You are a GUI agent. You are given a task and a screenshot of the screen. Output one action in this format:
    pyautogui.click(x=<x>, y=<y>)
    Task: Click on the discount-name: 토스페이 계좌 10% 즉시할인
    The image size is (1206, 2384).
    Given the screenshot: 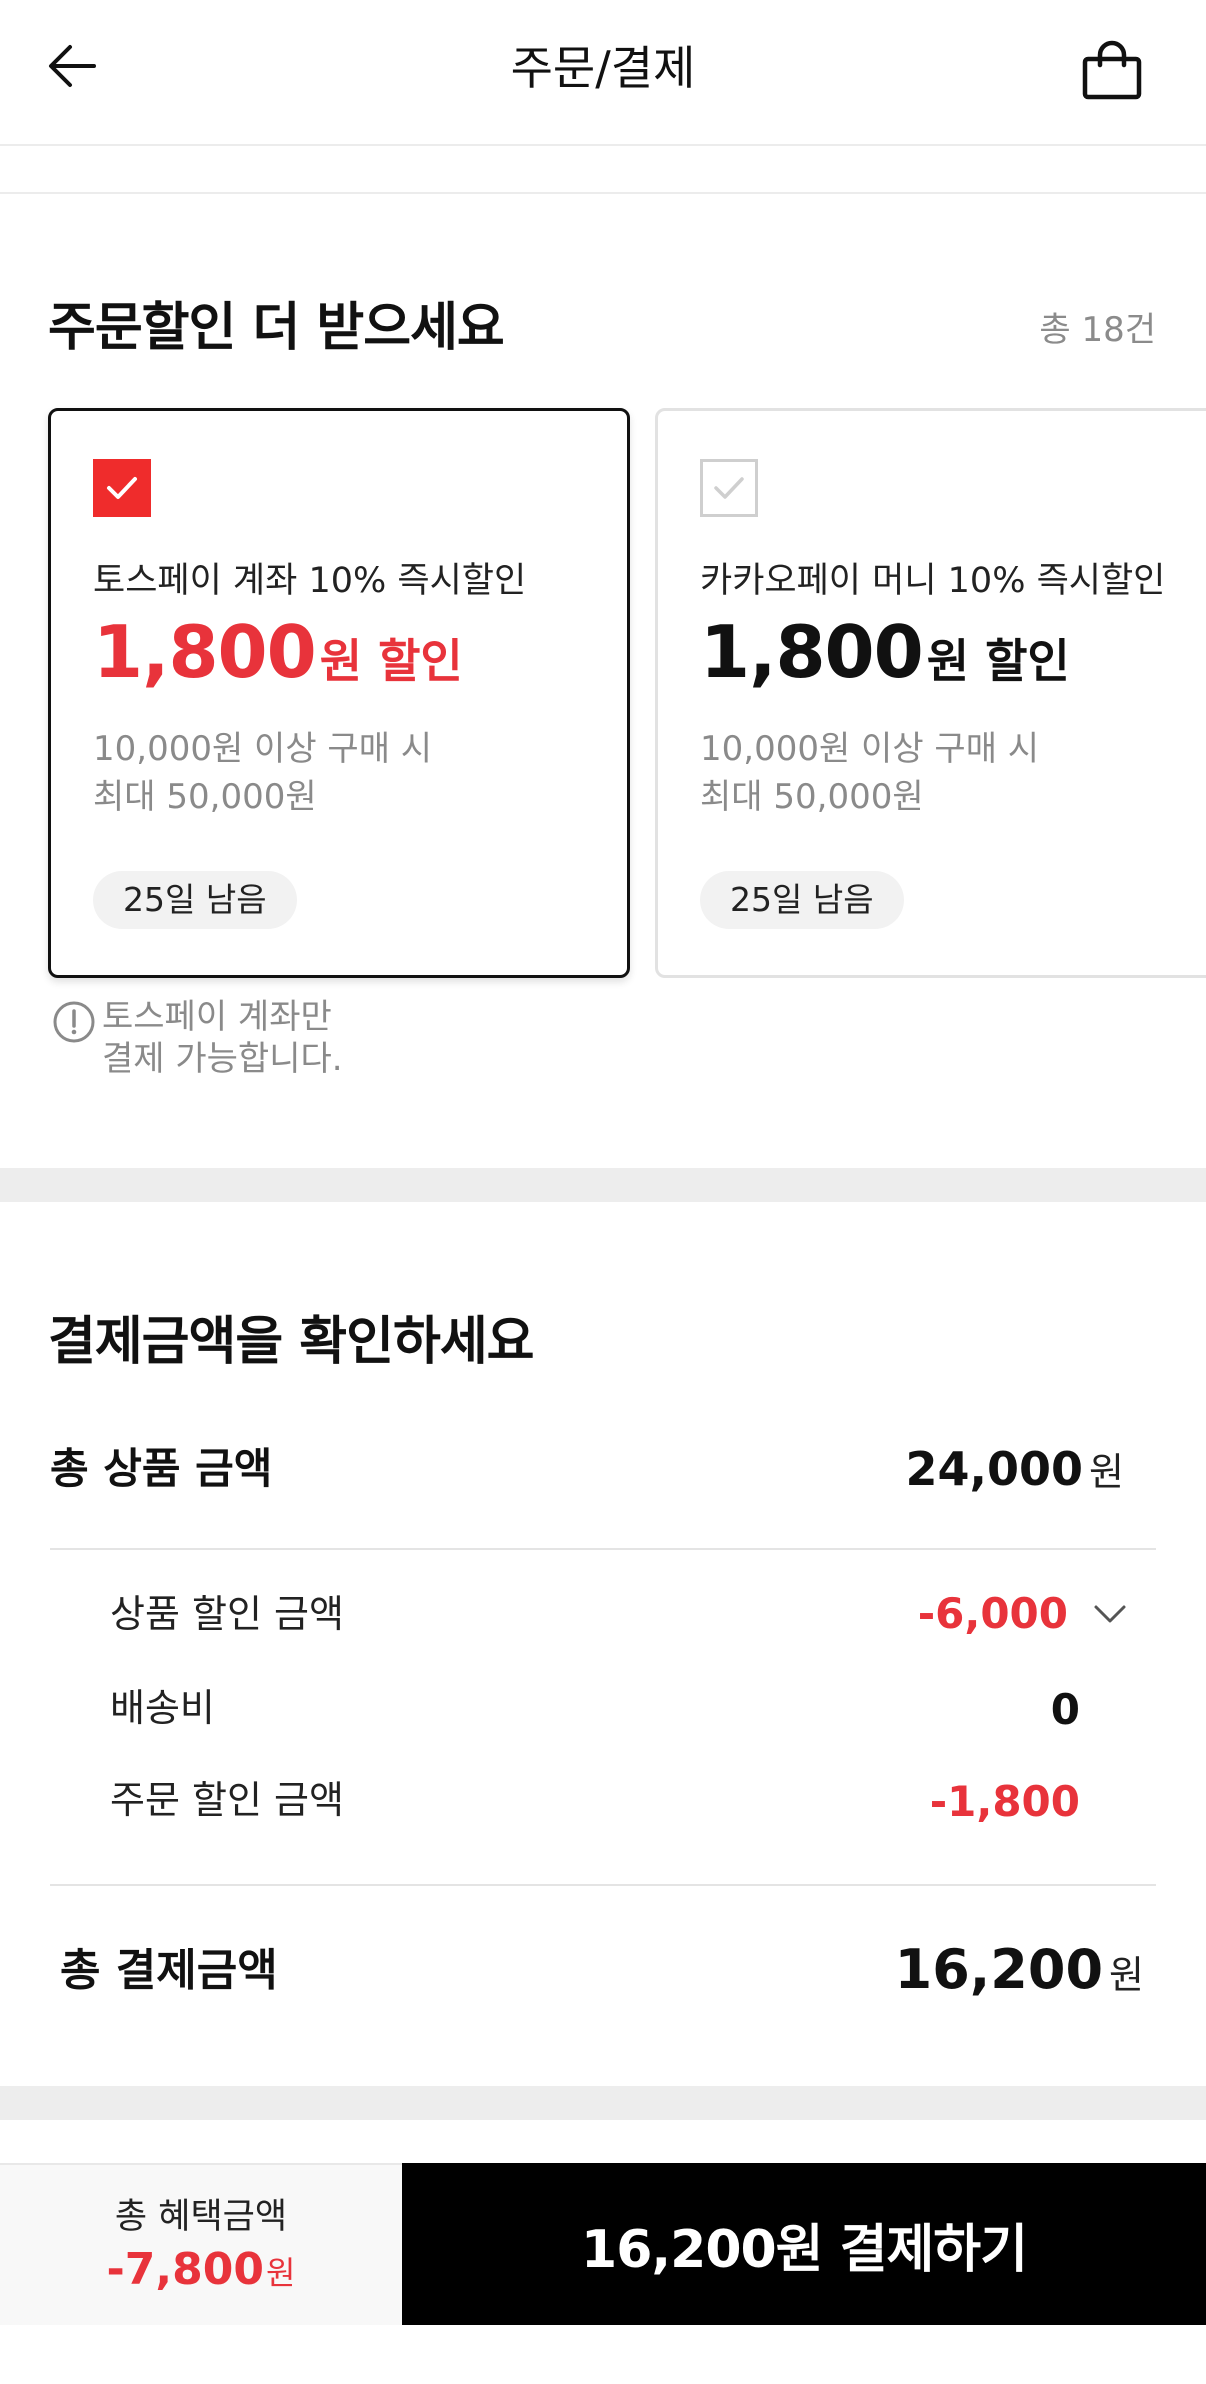 What is the action you would take?
    pyautogui.click(x=310, y=581)
    